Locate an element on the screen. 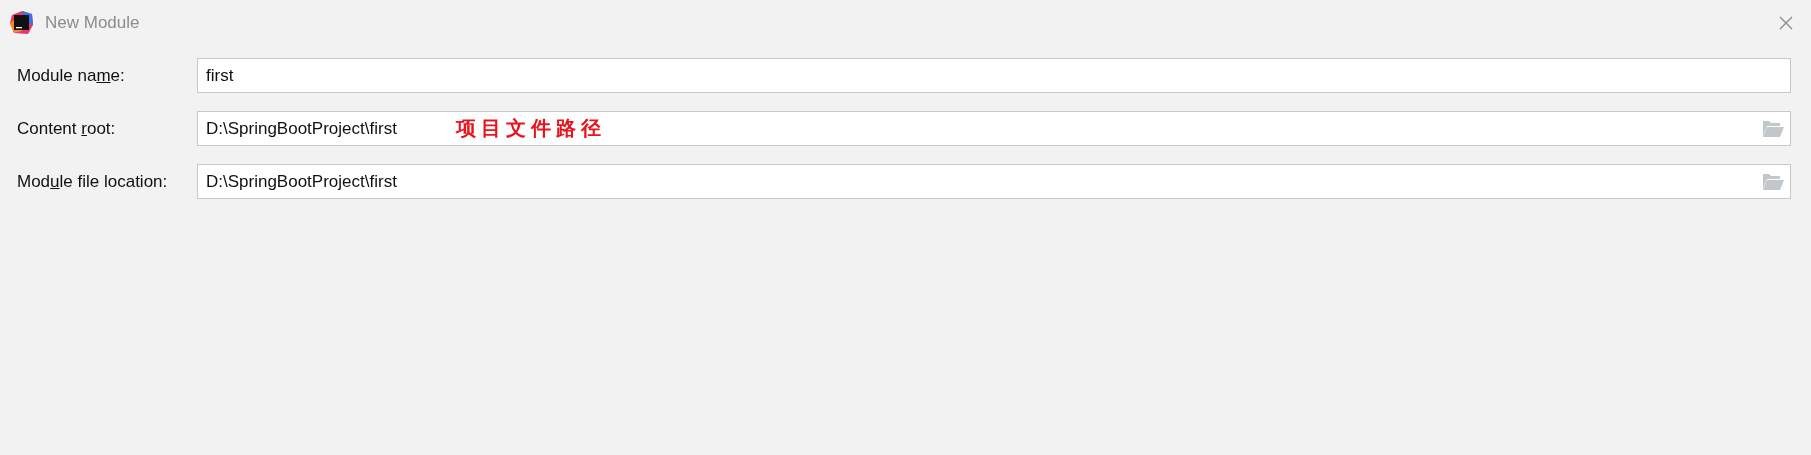 The height and width of the screenshot is (455, 1811). text-field: D:\SpringBootProject\first 项目文件路径 is located at coordinates (994, 128).